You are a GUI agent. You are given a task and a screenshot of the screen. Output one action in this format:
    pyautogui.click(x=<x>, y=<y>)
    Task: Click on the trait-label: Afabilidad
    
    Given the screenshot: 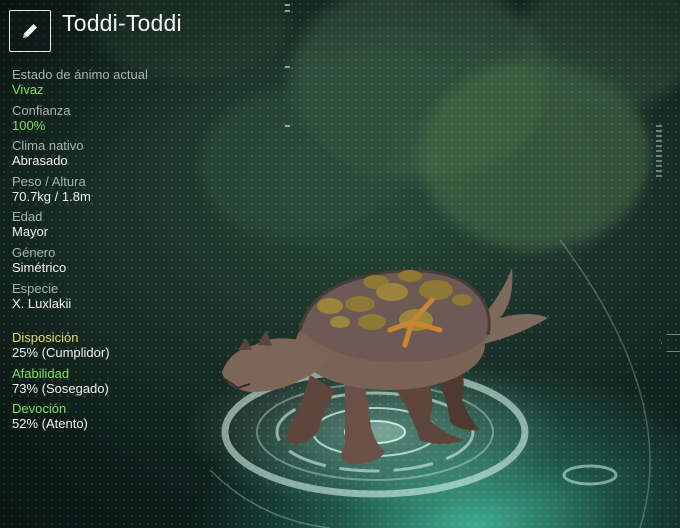 What is the action you would take?
    pyautogui.click(x=41, y=373)
    